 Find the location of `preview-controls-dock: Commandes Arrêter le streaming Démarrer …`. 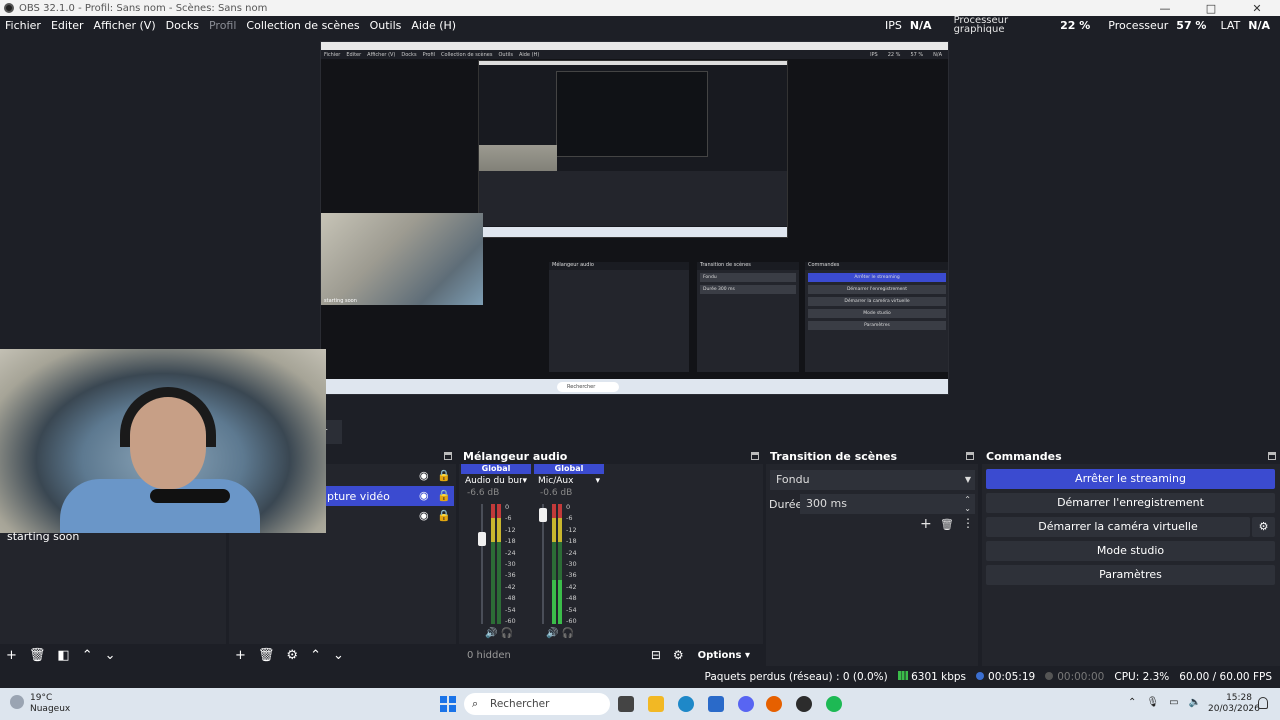

preview-controls-dock: Commandes Arrêter le streaming Démarrer … is located at coordinates (876, 317).